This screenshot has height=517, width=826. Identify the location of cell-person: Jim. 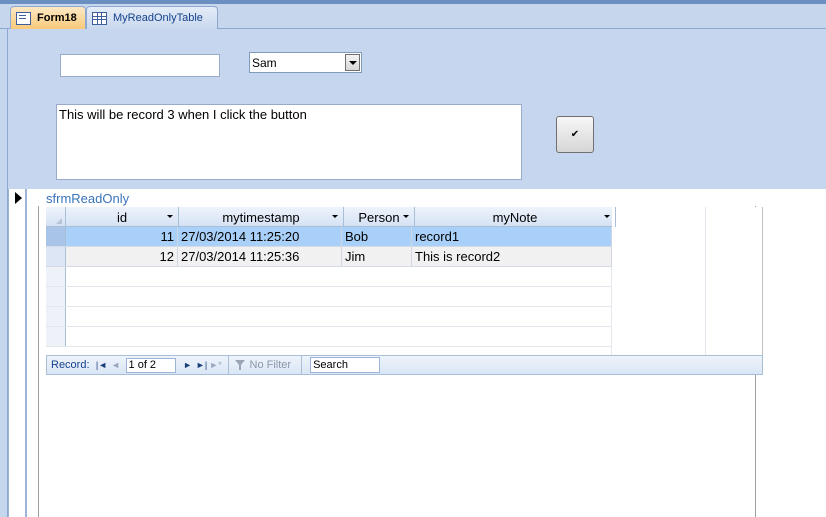
(377, 256).